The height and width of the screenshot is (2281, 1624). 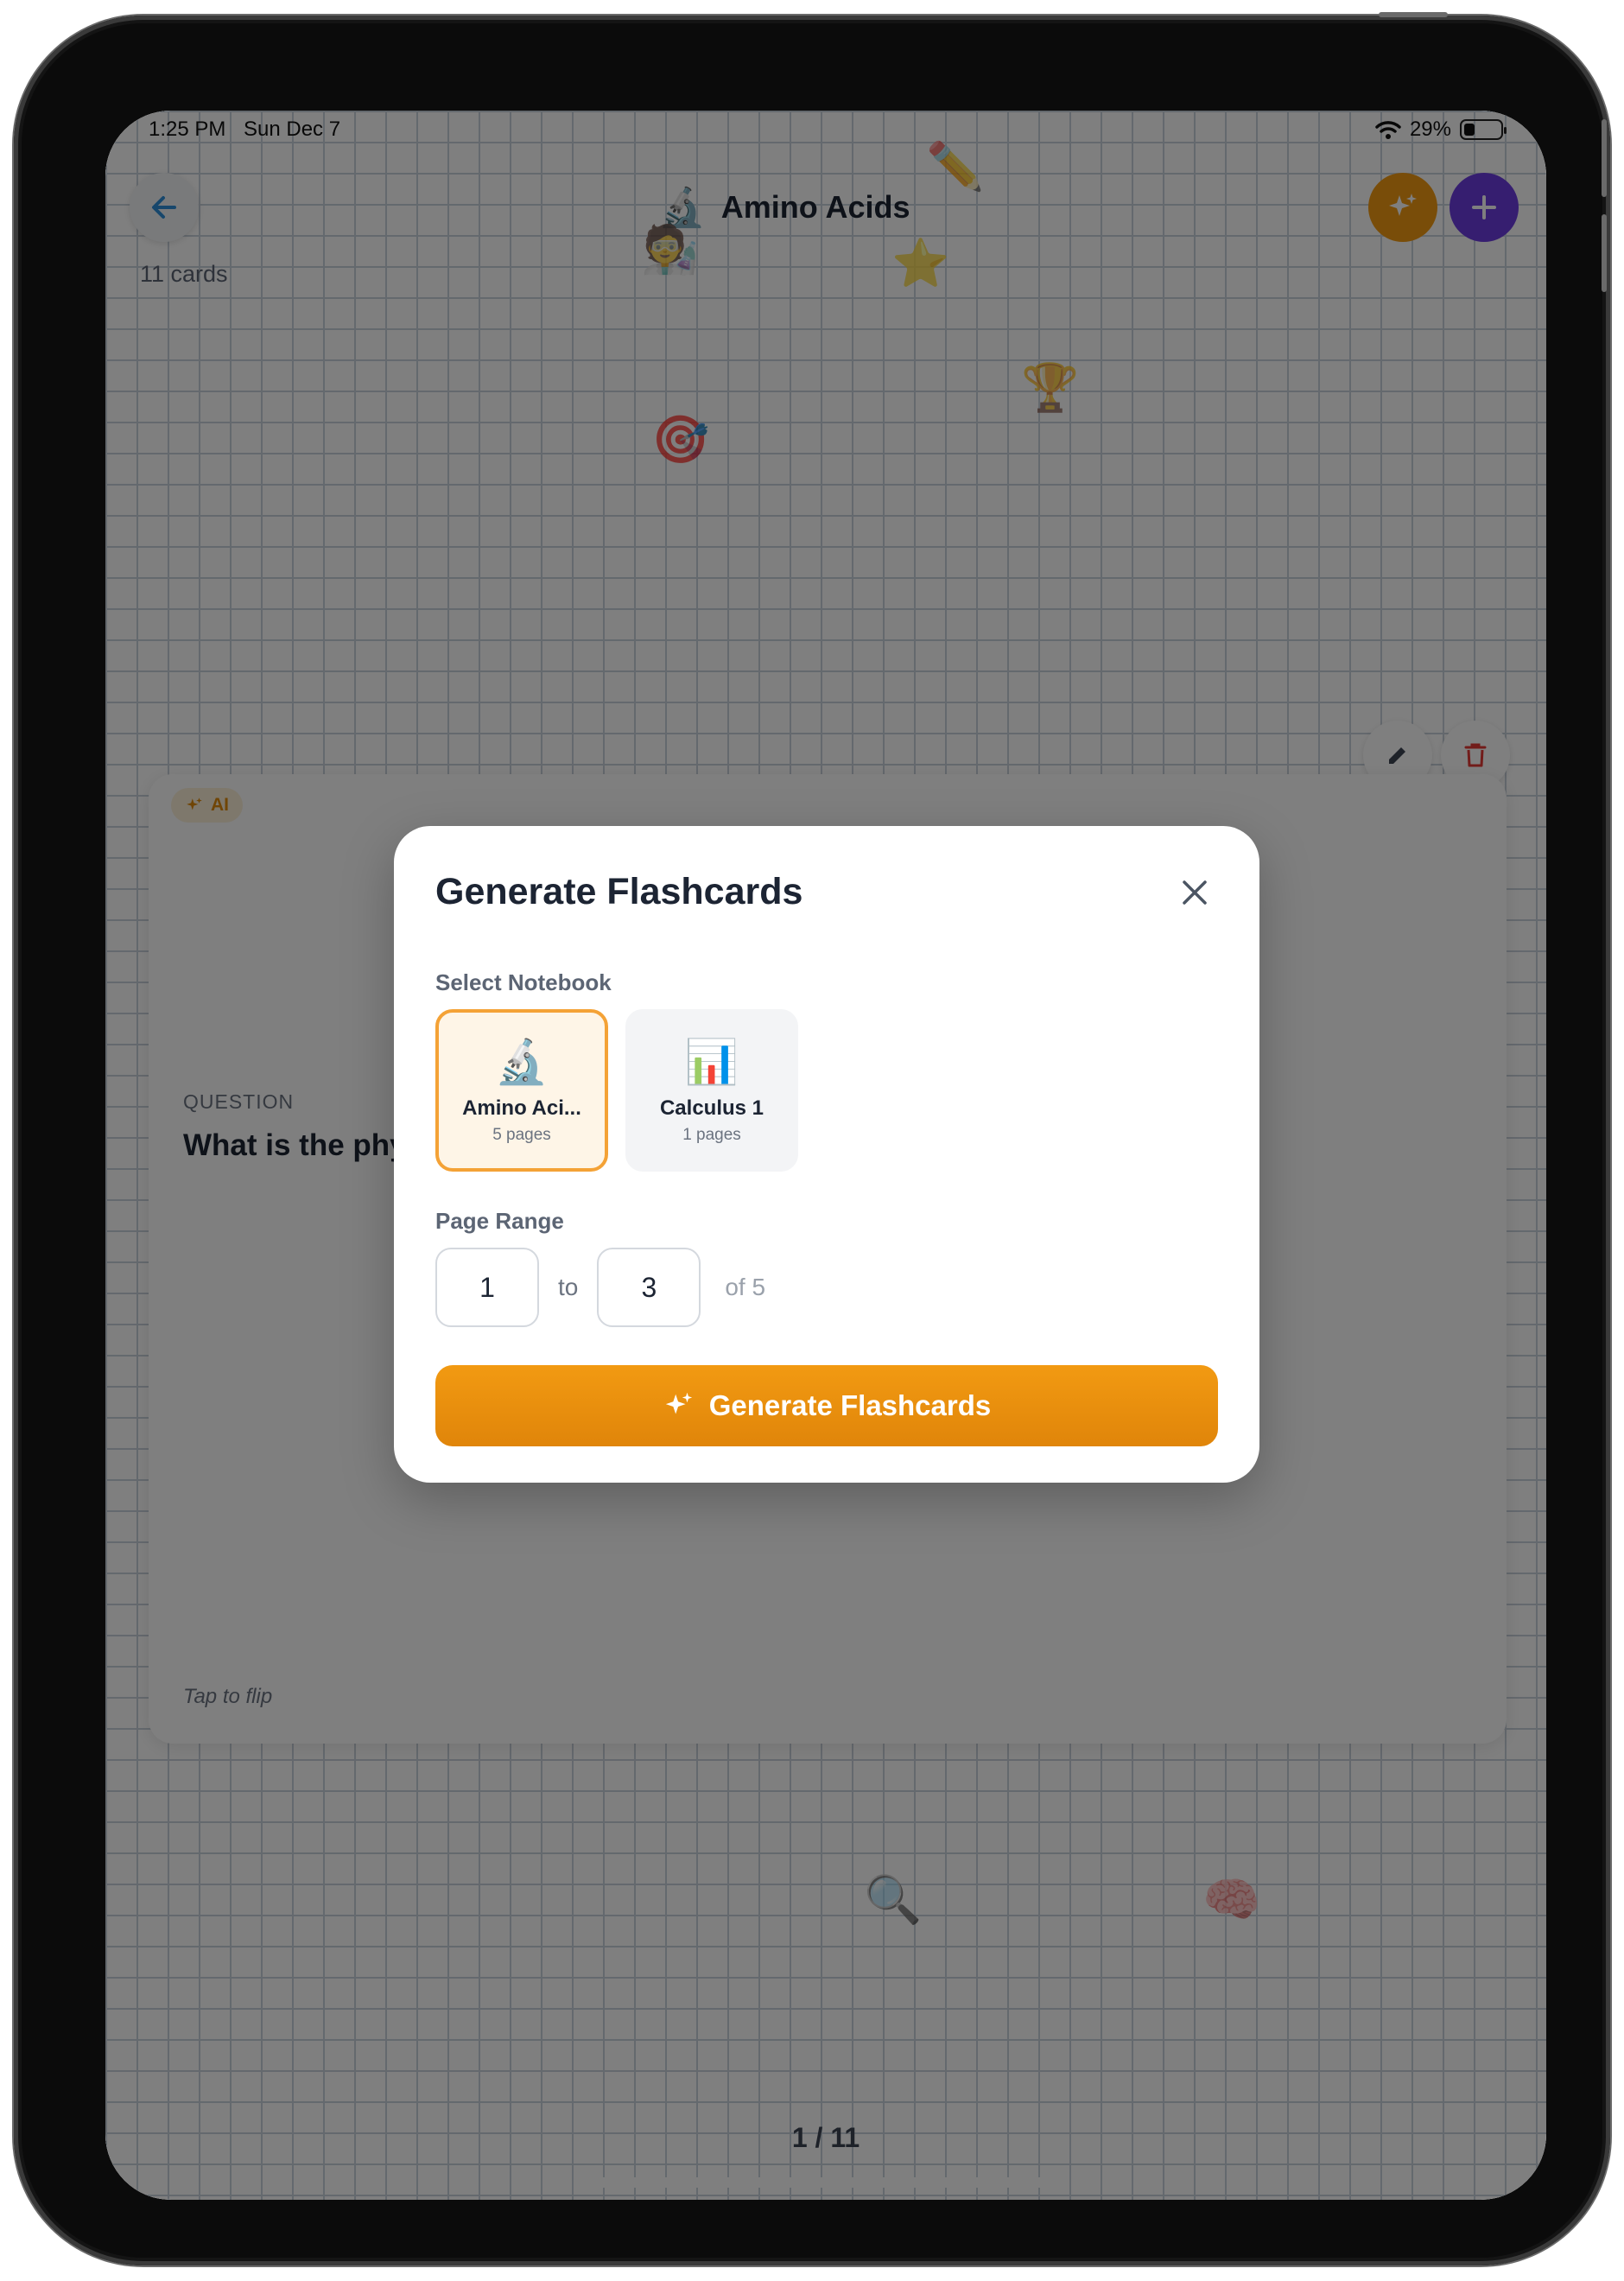 What do you see at coordinates (499, 1221) in the screenshot?
I see `page-range-label: Page Range` at bounding box center [499, 1221].